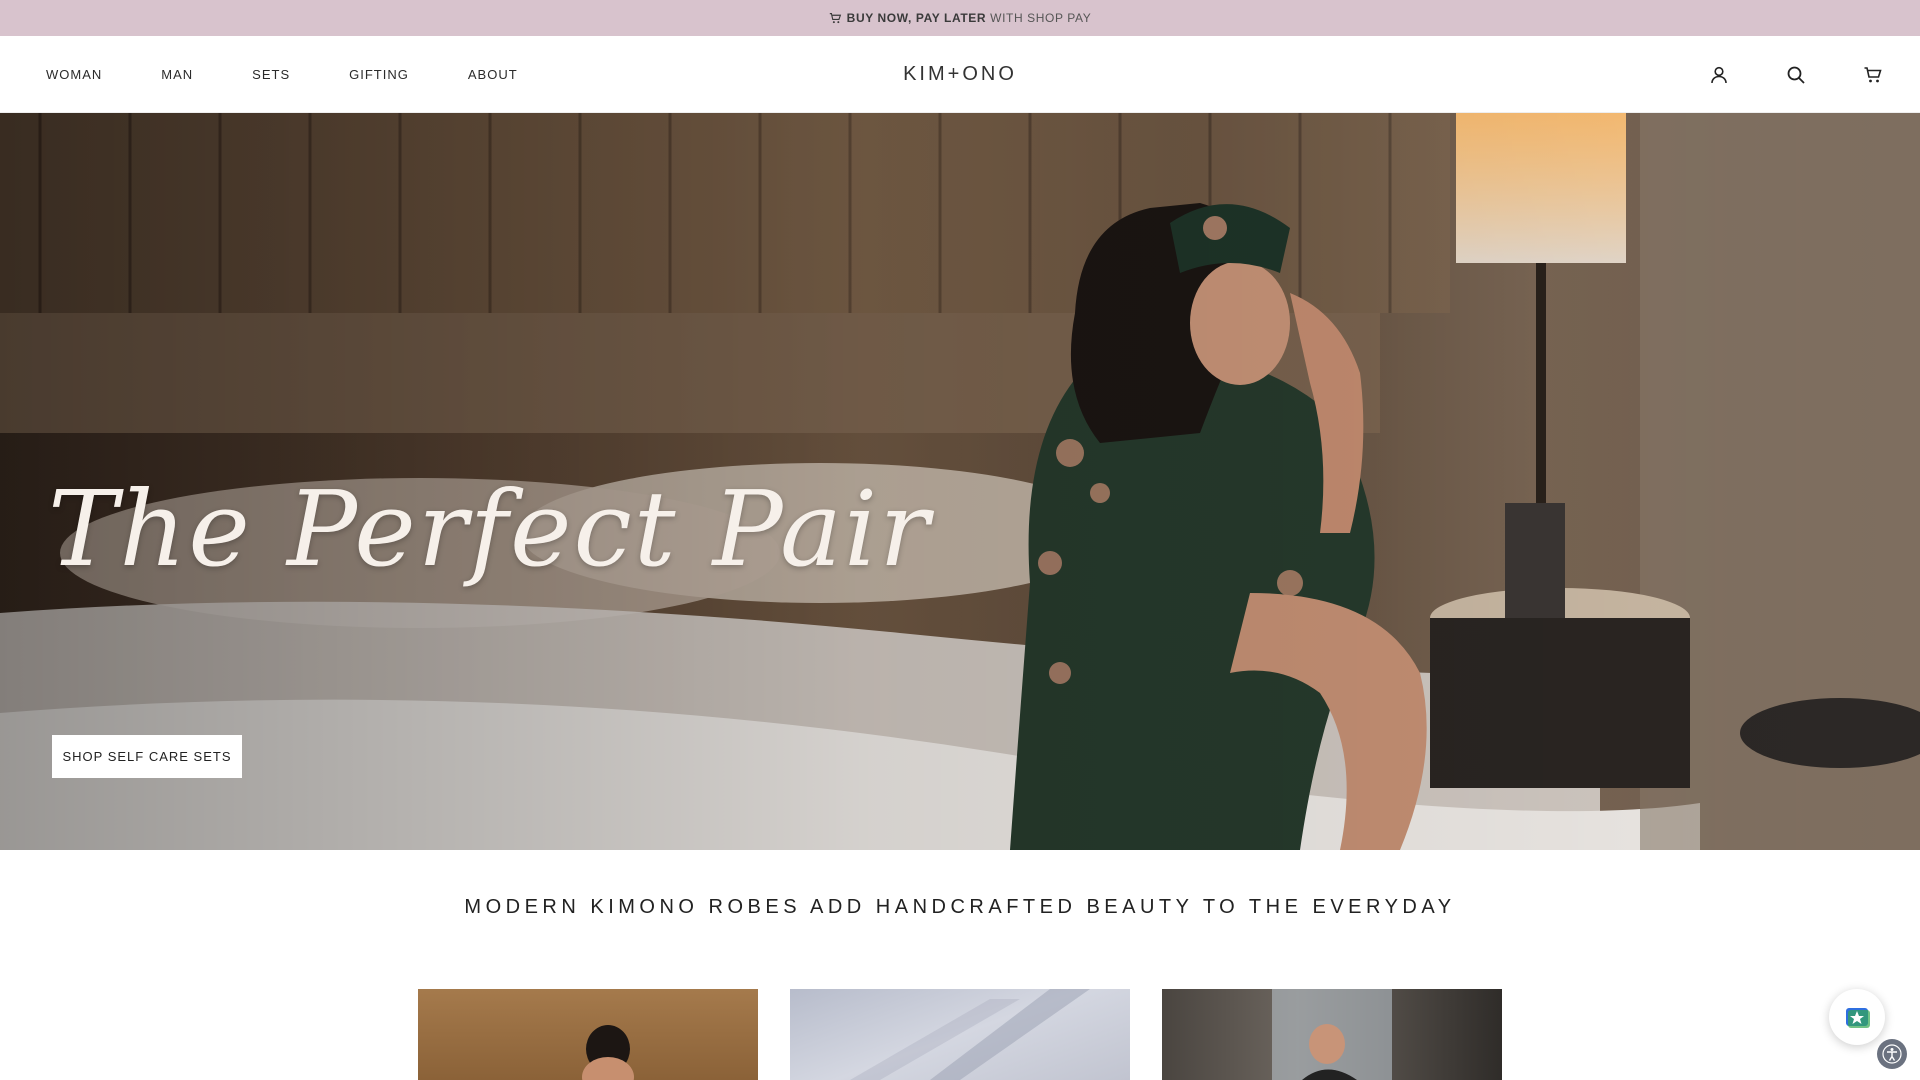 The width and height of the screenshot is (1920, 1080). Describe the element at coordinates (1041, 18) in the screenshot. I see `announcement-light-text: WITH SHOP PAY` at that location.